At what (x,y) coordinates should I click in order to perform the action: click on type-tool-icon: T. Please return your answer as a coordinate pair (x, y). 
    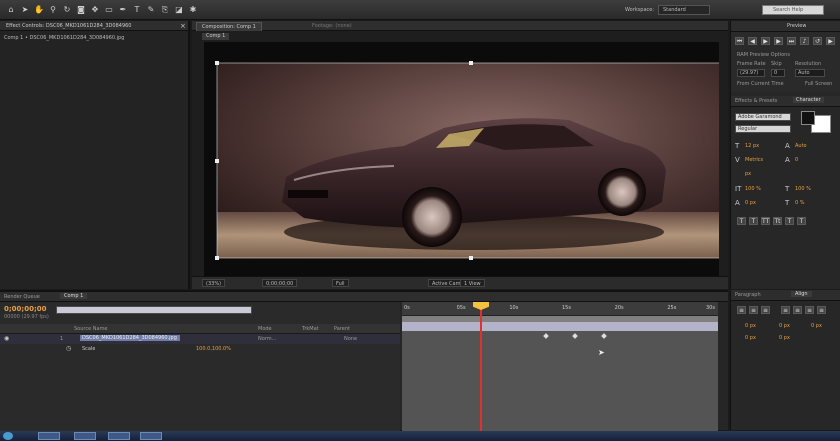
    Looking at the image, I should click on (137, 10).